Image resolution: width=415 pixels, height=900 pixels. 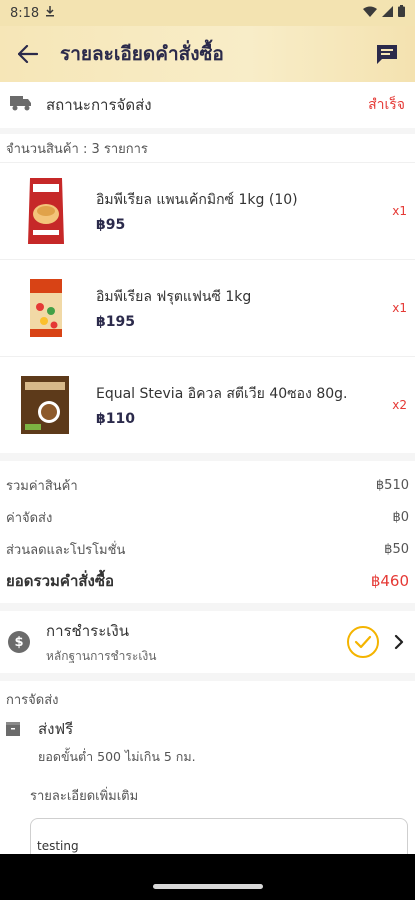 What do you see at coordinates (101, 655) in the screenshot?
I see `payment-subtitle: หลักฐานการชำระเงิน` at bounding box center [101, 655].